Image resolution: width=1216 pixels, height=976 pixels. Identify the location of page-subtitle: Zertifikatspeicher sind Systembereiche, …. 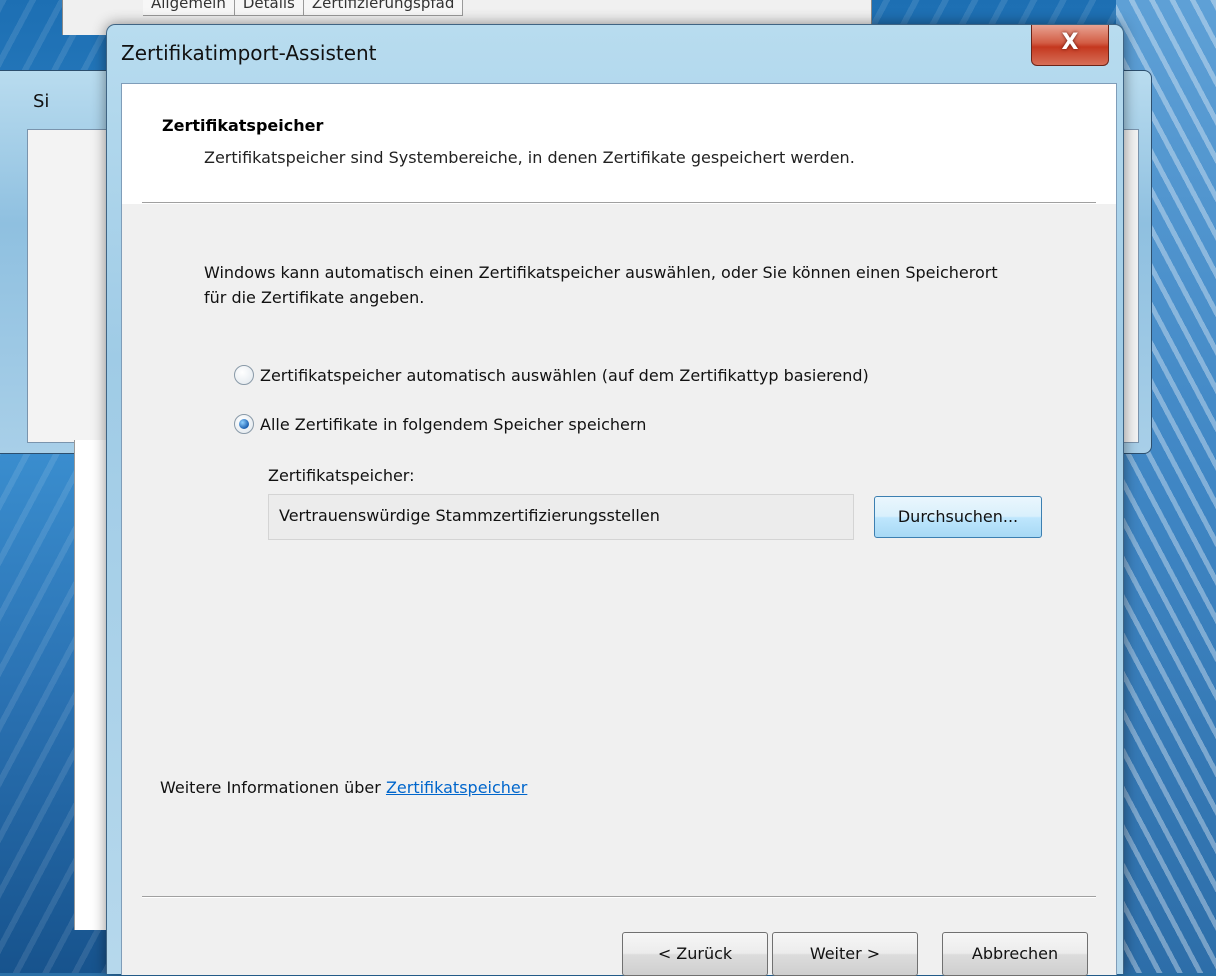
(529, 157).